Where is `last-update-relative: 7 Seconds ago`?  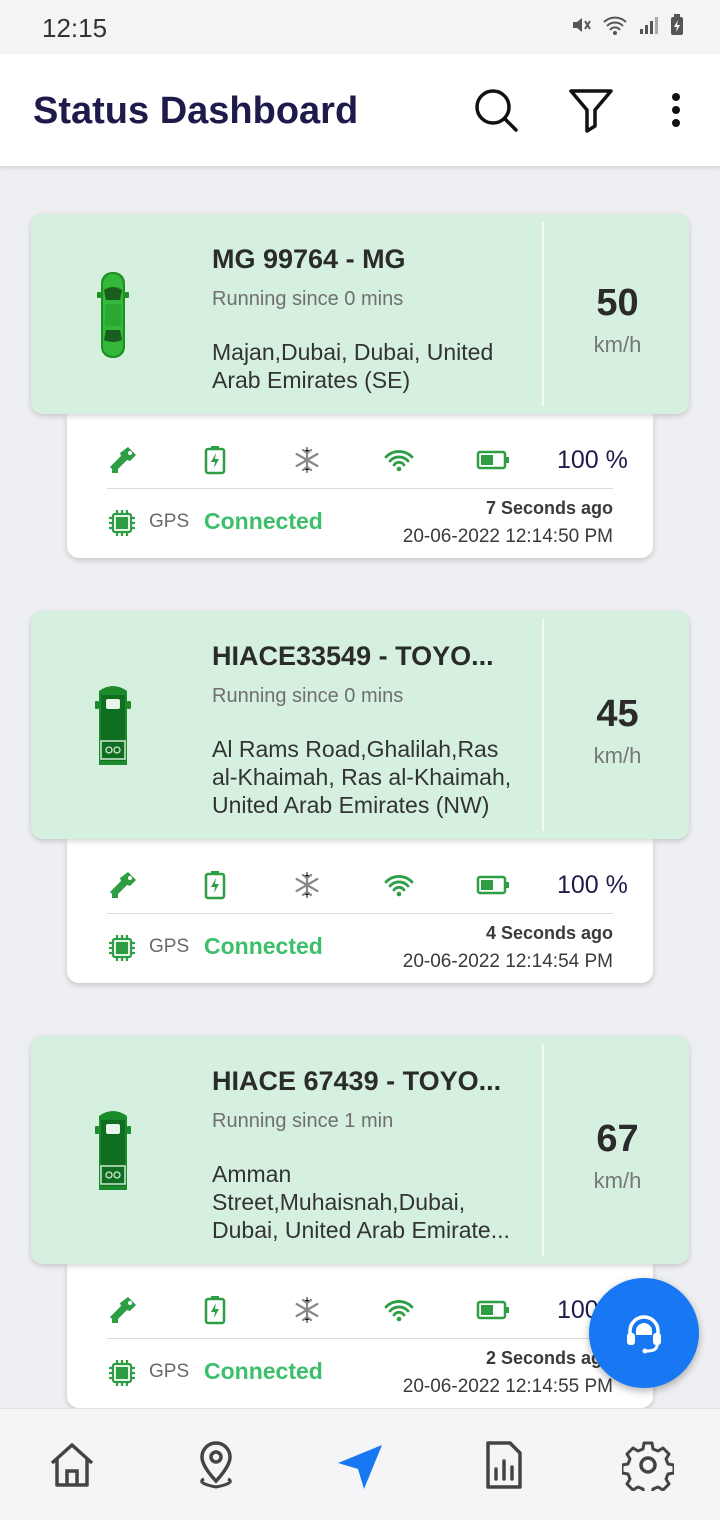 last-update-relative: 7 Seconds ago is located at coordinates (549, 508).